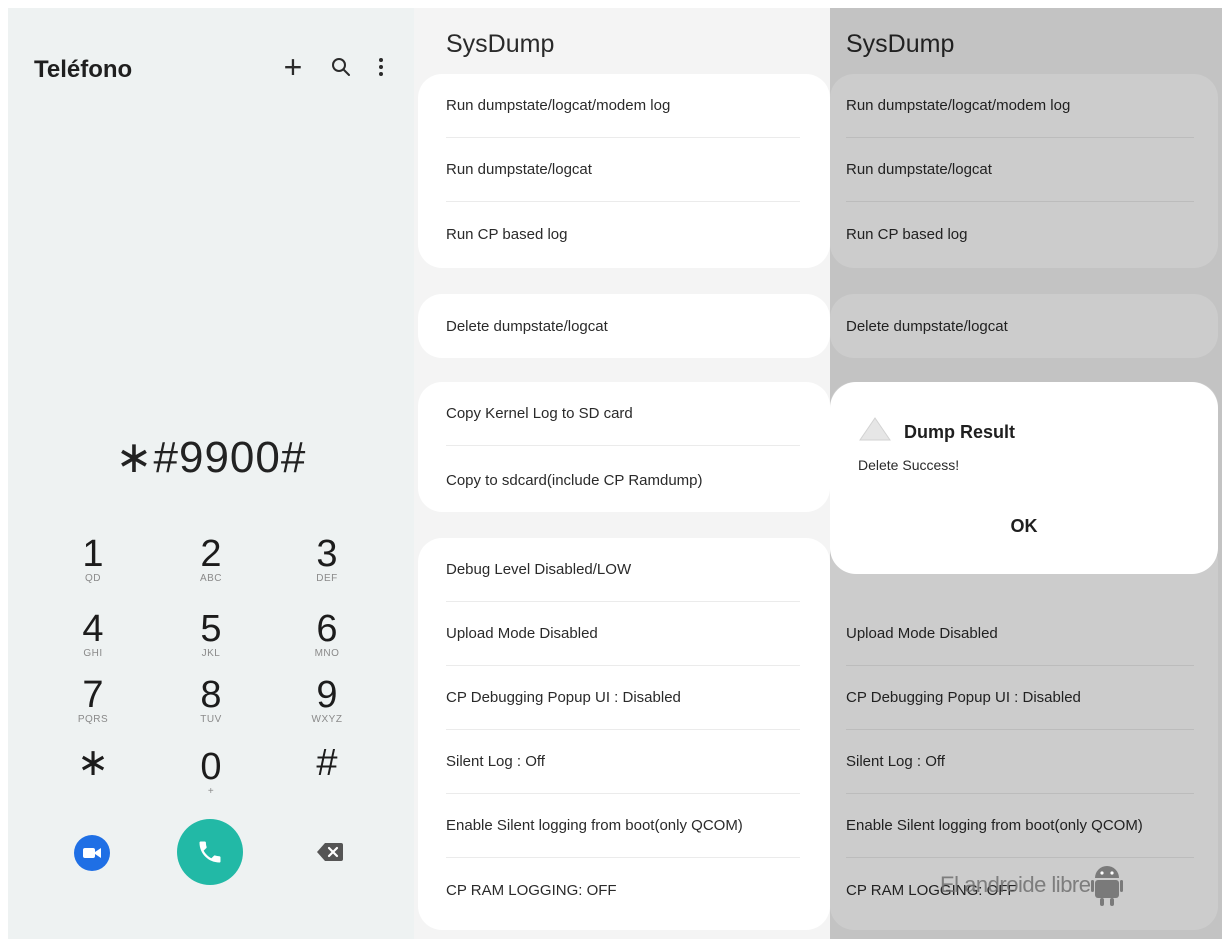 The height and width of the screenshot is (939, 1222). What do you see at coordinates (623, 890) in the screenshot?
I see `menu-item: CP RAM LOGGING: OFF` at bounding box center [623, 890].